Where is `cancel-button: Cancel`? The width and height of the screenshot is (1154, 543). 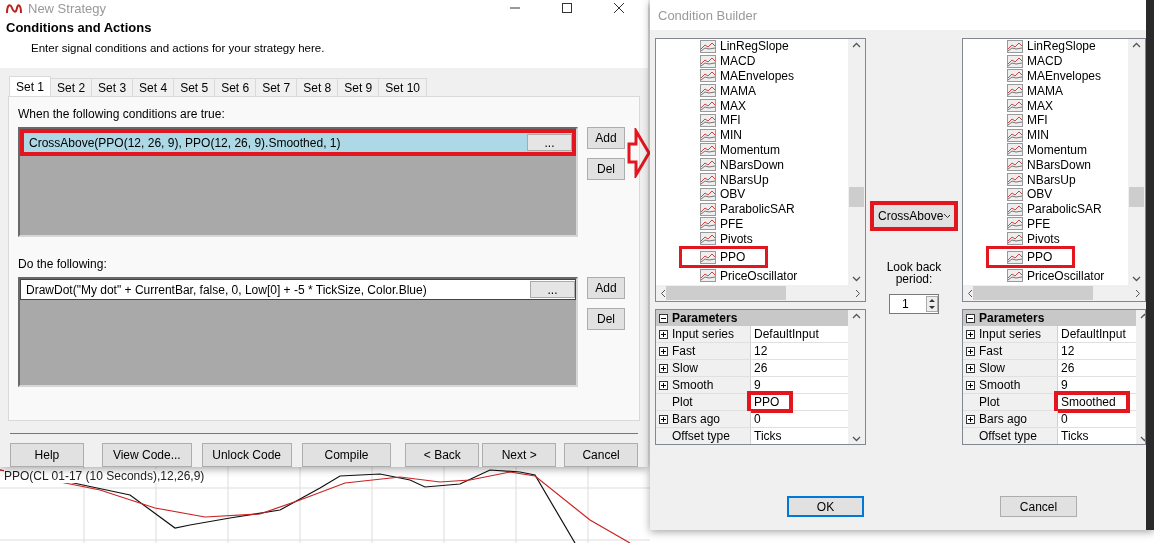
cancel-button: Cancel is located at coordinates (1038, 506).